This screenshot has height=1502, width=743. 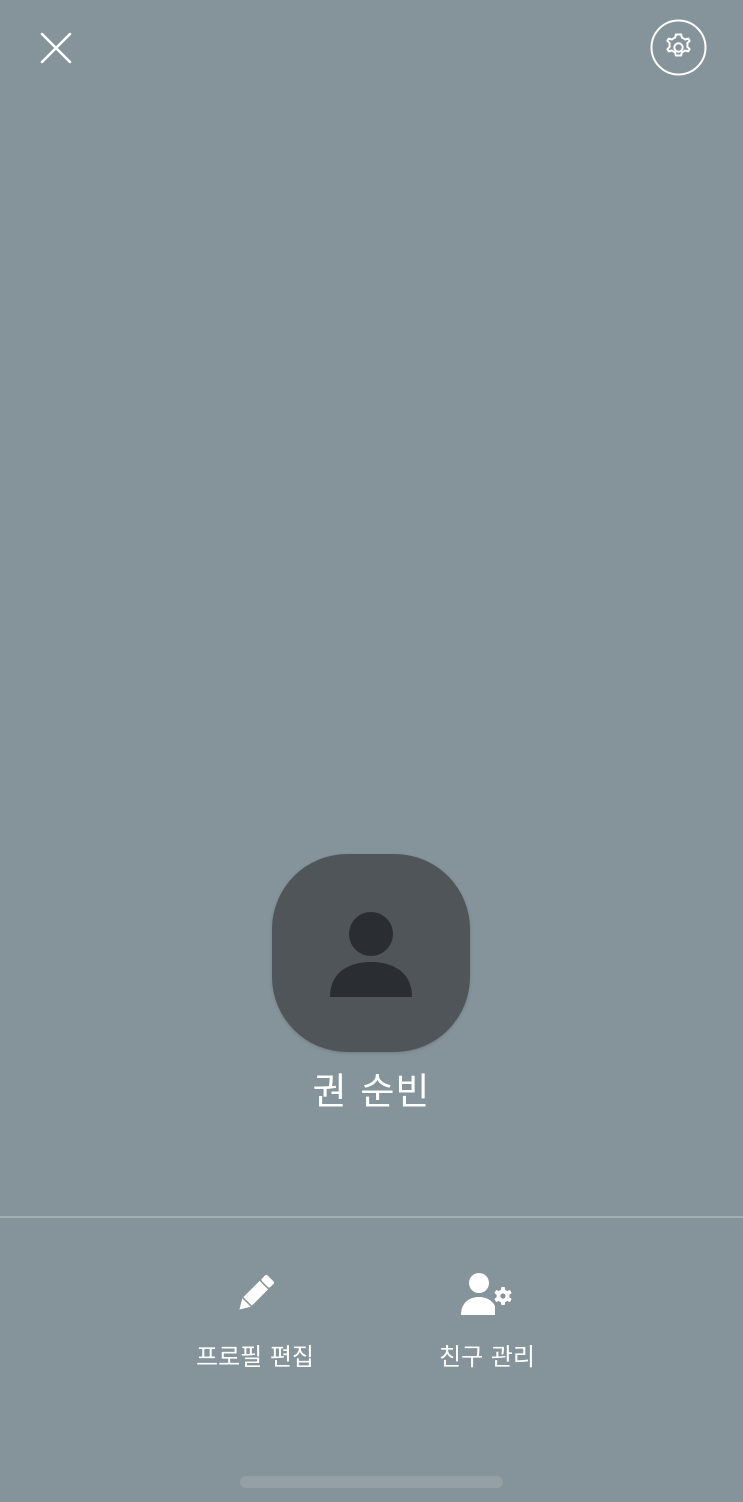 What do you see at coordinates (486, 1294) in the screenshot?
I see `person-gear-icon` at bounding box center [486, 1294].